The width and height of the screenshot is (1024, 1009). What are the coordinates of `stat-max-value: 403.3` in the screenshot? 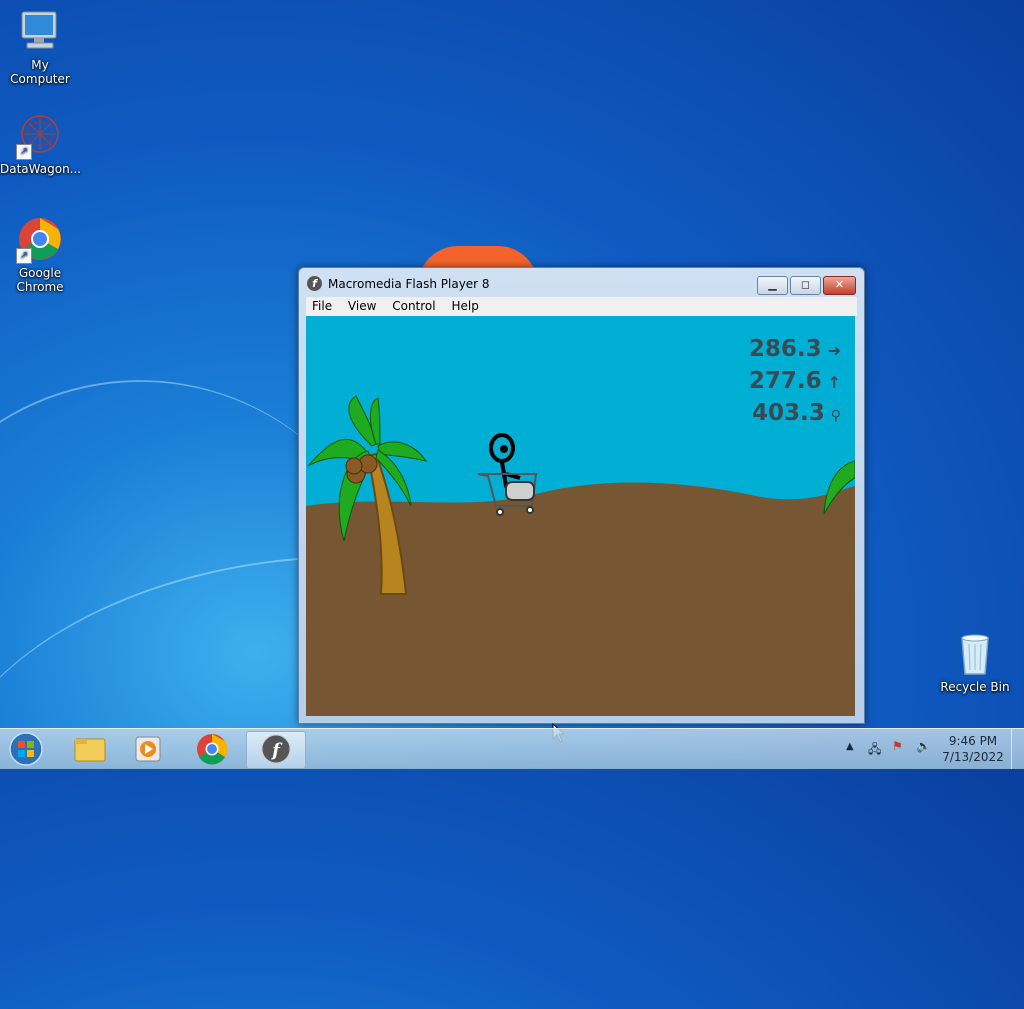 It's located at (788, 413).